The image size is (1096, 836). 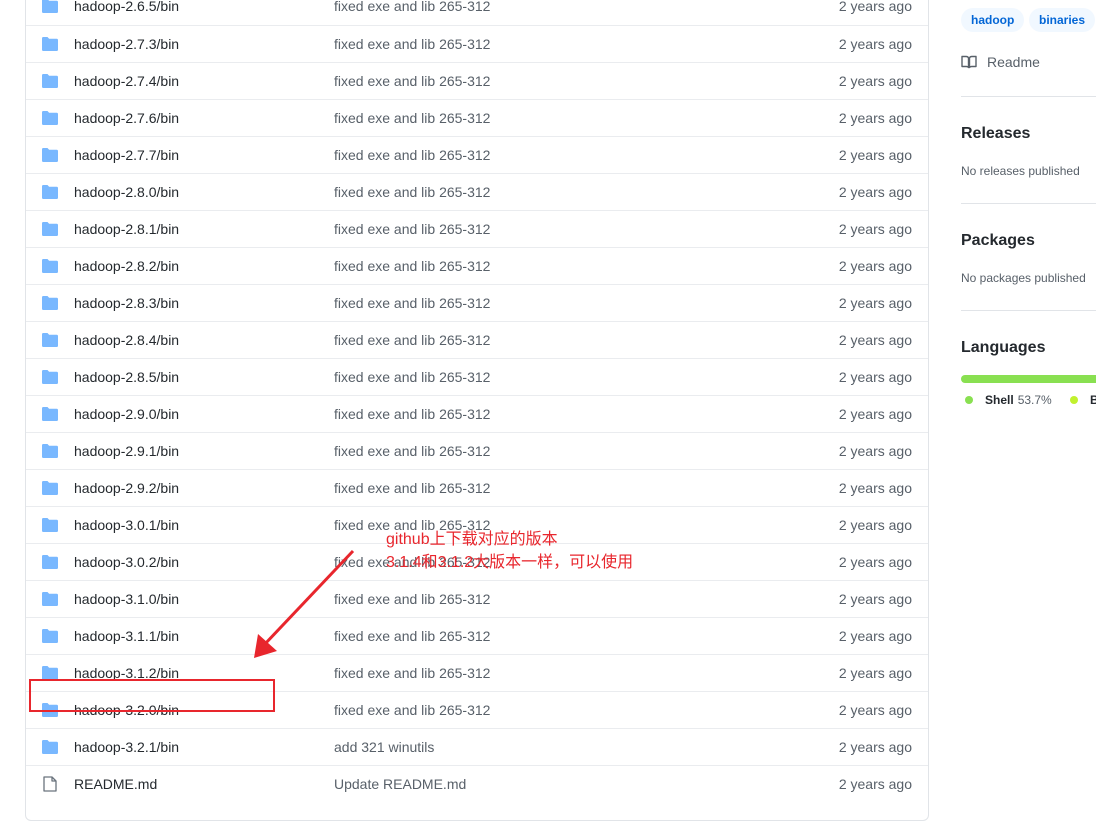 What do you see at coordinates (126, 414) in the screenshot?
I see `file-name-link: hadoop-2.9.0/bin` at bounding box center [126, 414].